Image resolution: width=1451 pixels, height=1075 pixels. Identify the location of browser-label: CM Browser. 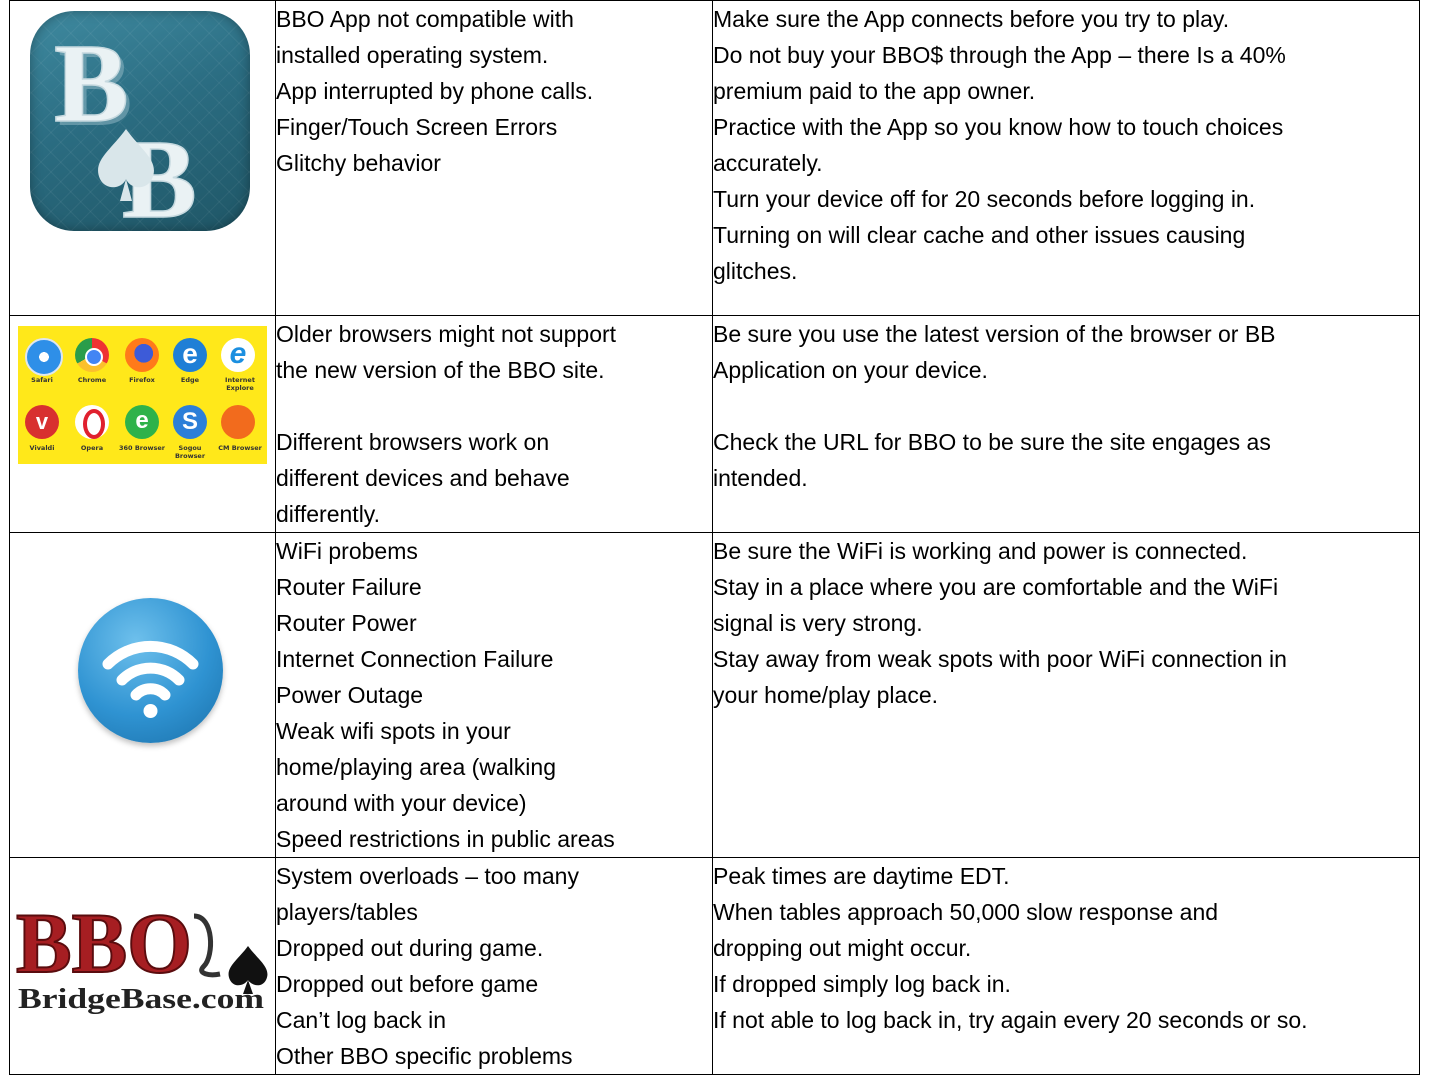
(240, 448).